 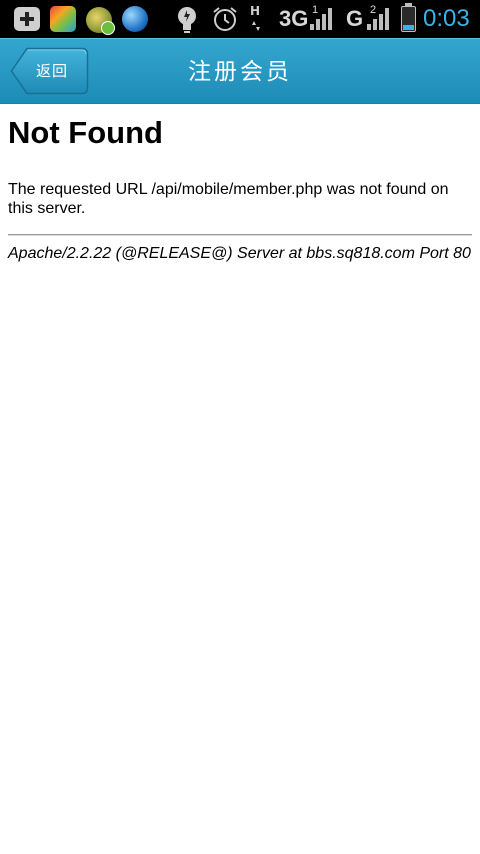 What do you see at coordinates (187, 20) in the screenshot?
I see `bulb-icon` at bounding box center [187, 20].